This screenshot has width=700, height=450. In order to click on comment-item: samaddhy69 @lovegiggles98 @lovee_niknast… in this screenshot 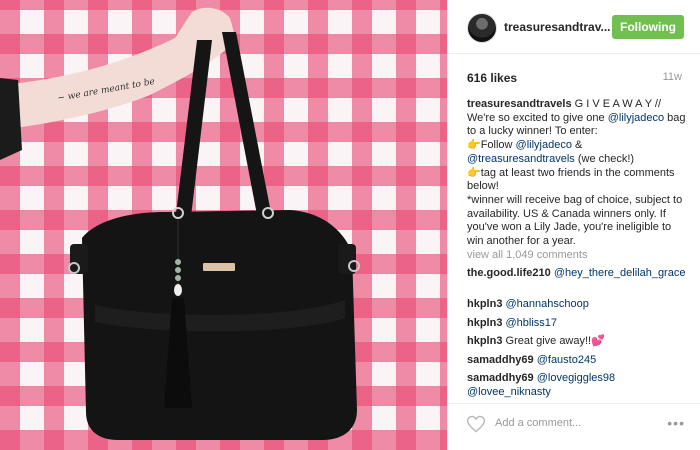, I will do `click(578, 385)`.